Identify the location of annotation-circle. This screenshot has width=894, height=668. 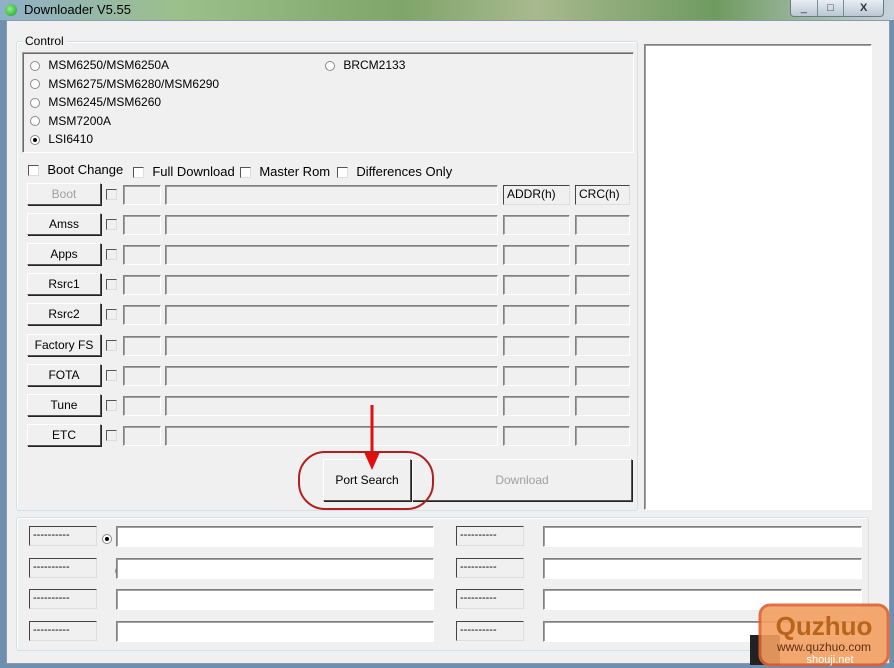
(366, 480).